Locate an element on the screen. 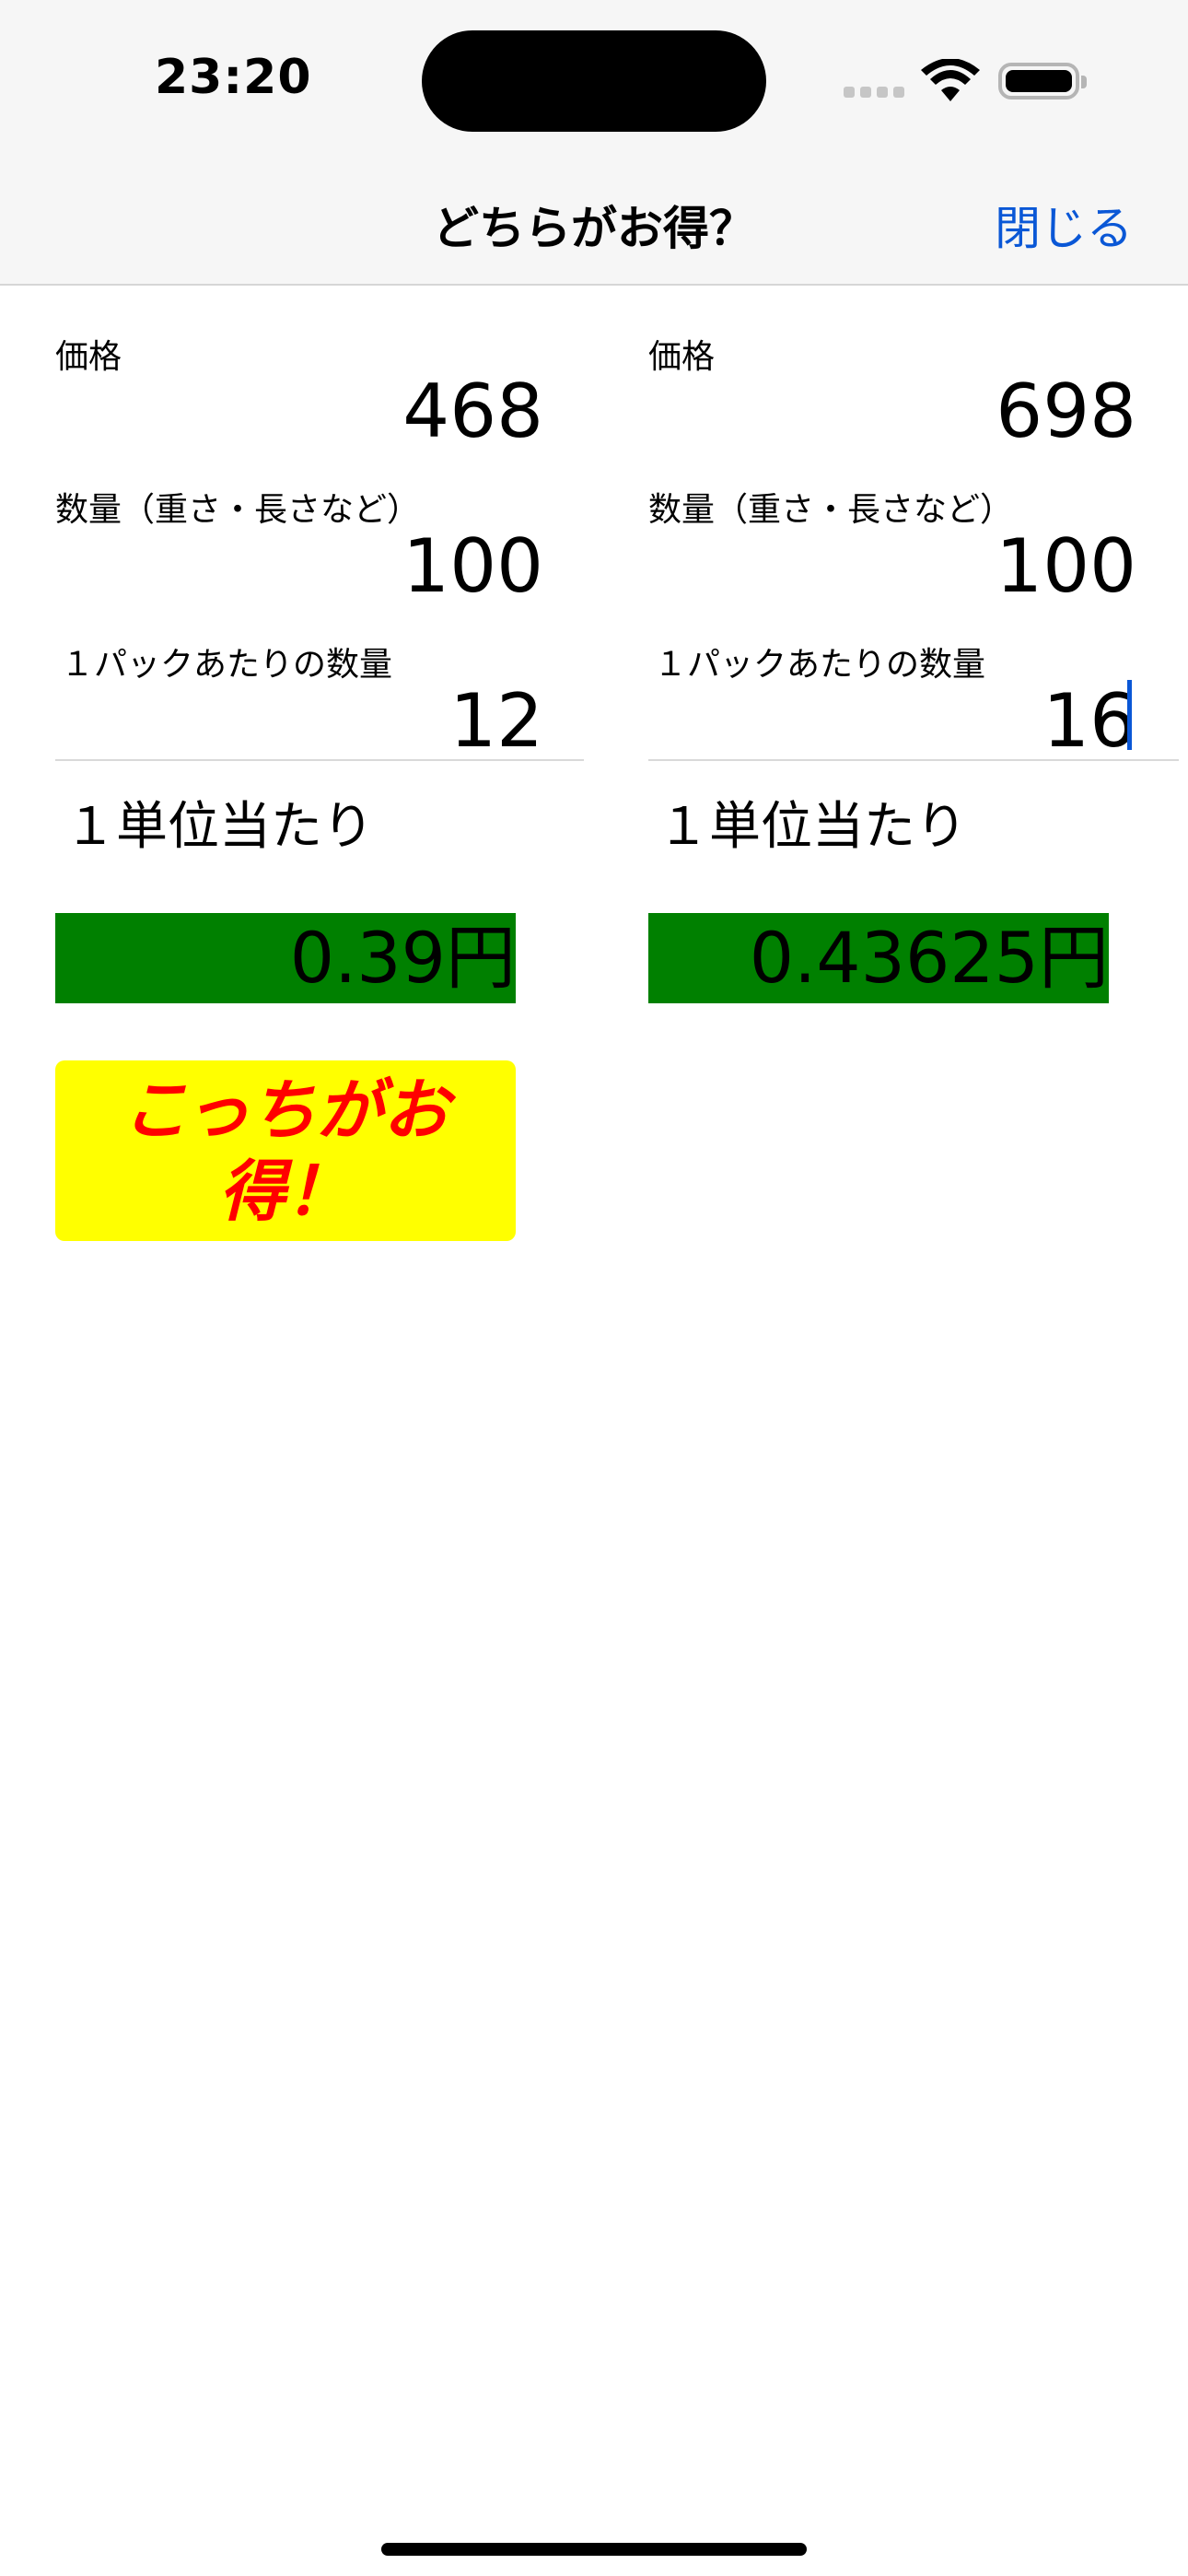 Image resolution: width=1188 pixels, height=2576 pixels. right-amount-input is located at coordinates (897, 566).